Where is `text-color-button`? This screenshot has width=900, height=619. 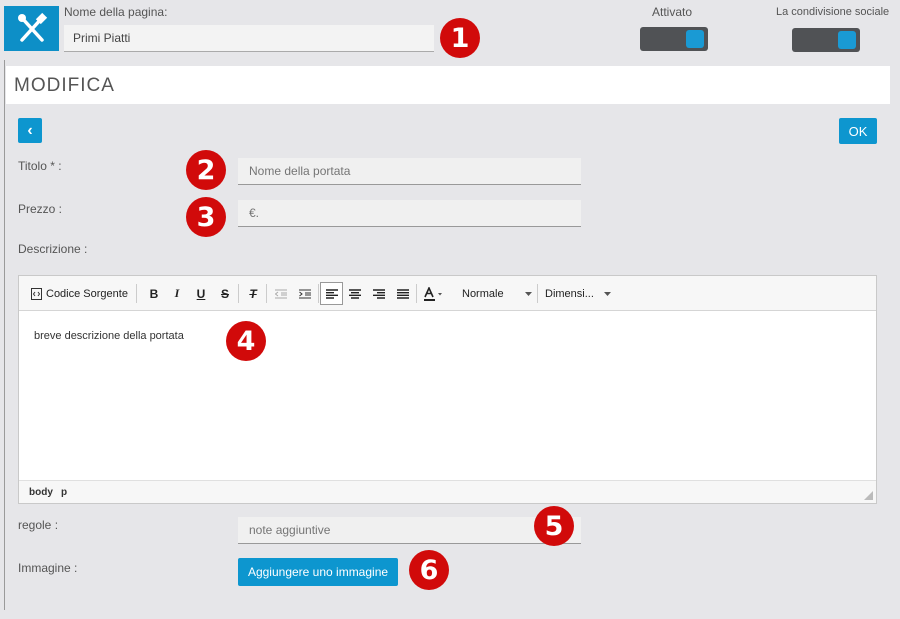
text-color-button is located at coordinates (435, 293).